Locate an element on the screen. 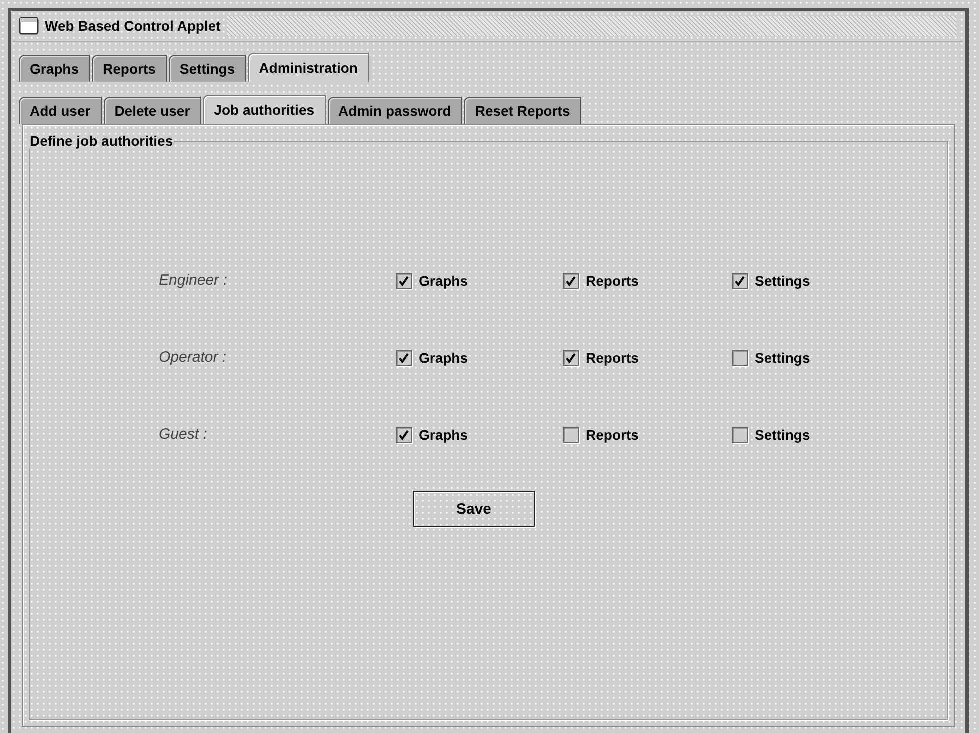 Image resolution: width=979 pixels, height=733 pixels. tab: Settings is located at coordinates (207, 68).